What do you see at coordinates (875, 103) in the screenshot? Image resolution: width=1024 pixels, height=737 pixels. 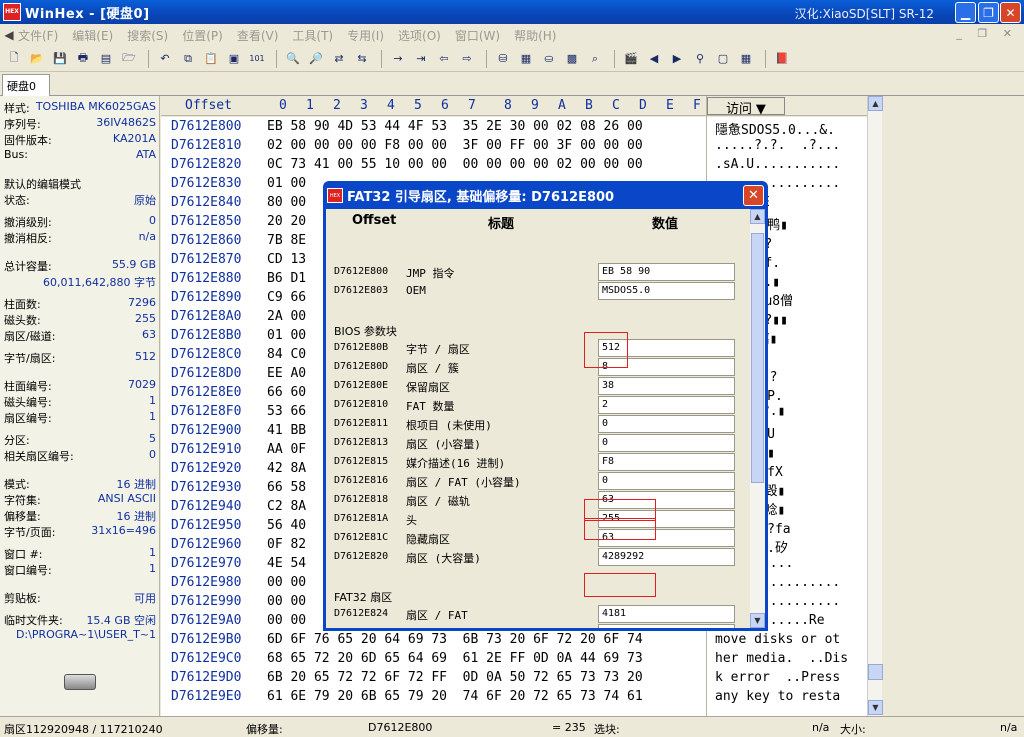 I see `scroll-up-button: ▲` at bounding box center [875, 103].